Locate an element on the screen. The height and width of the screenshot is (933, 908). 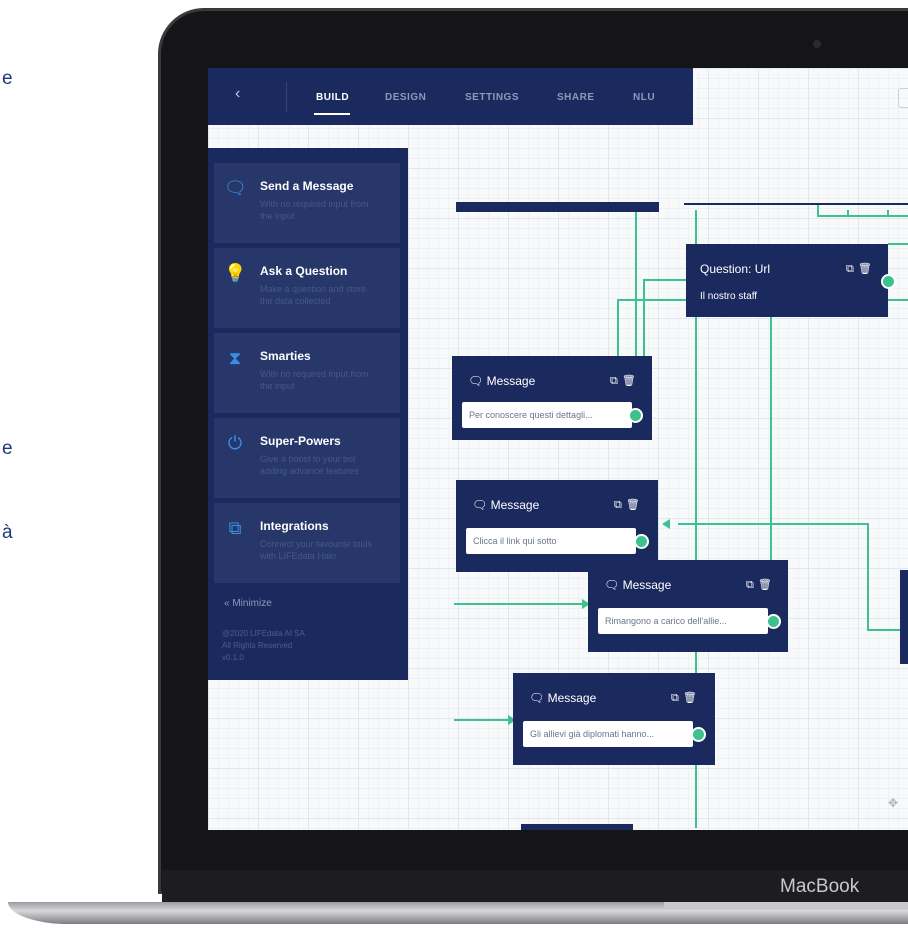
tab-design: DESIGN is located at coordinates (405, 97).